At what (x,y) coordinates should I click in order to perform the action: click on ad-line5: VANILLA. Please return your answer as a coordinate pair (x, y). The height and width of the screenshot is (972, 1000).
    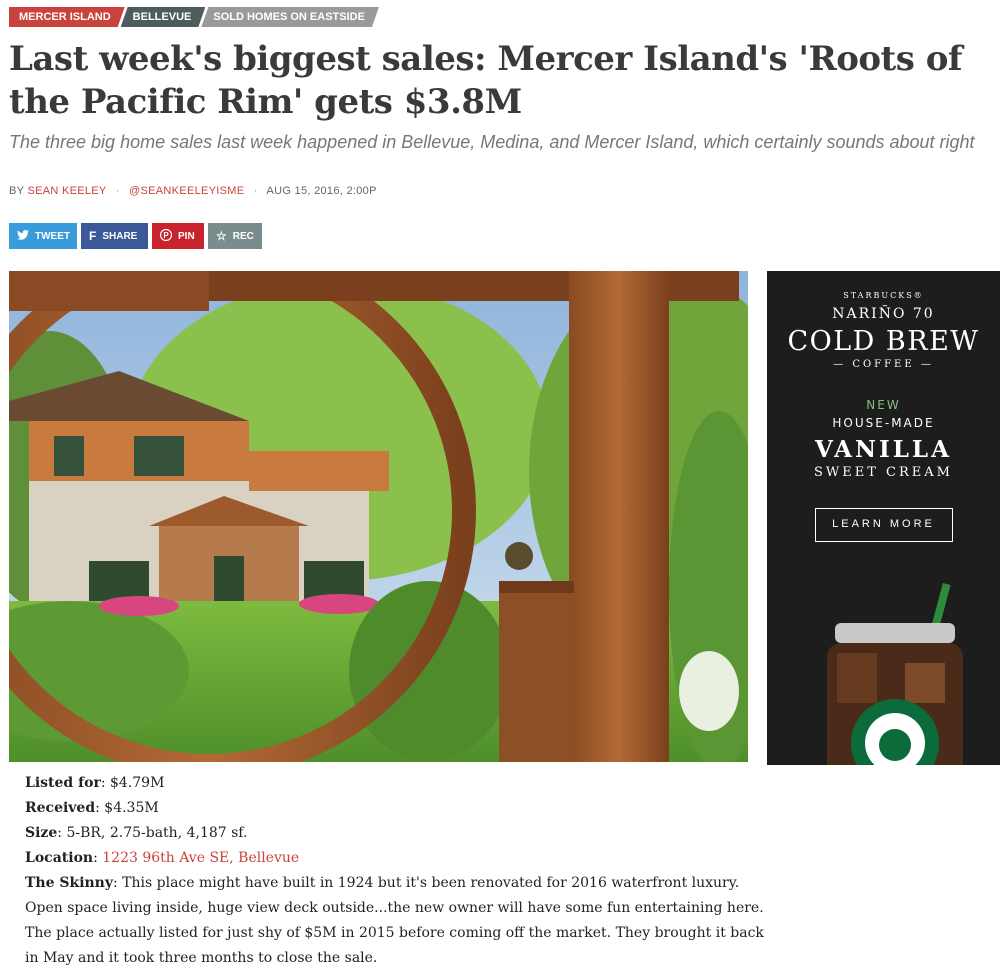
    Looking at the image, I should click on (883, 449).